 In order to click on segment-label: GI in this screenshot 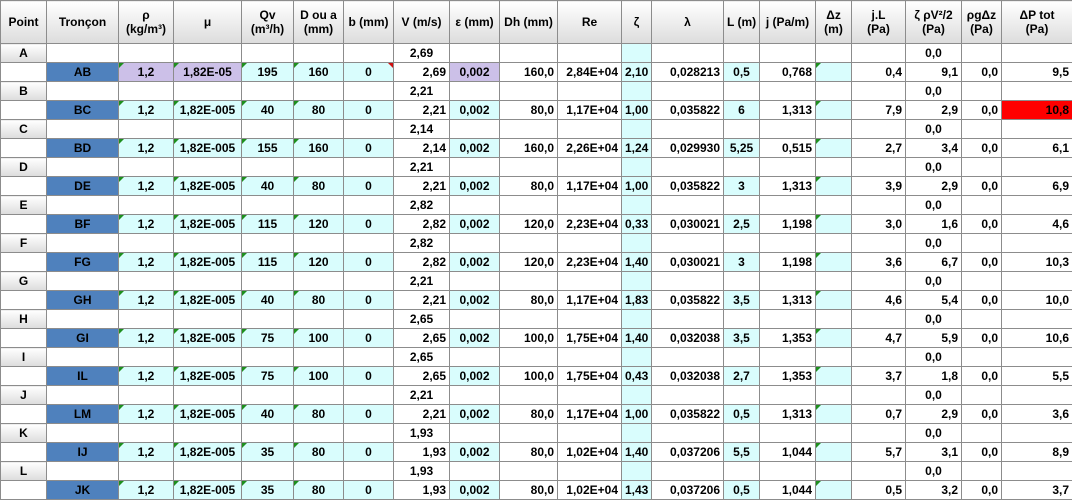, I will do `click(82, 338)`.